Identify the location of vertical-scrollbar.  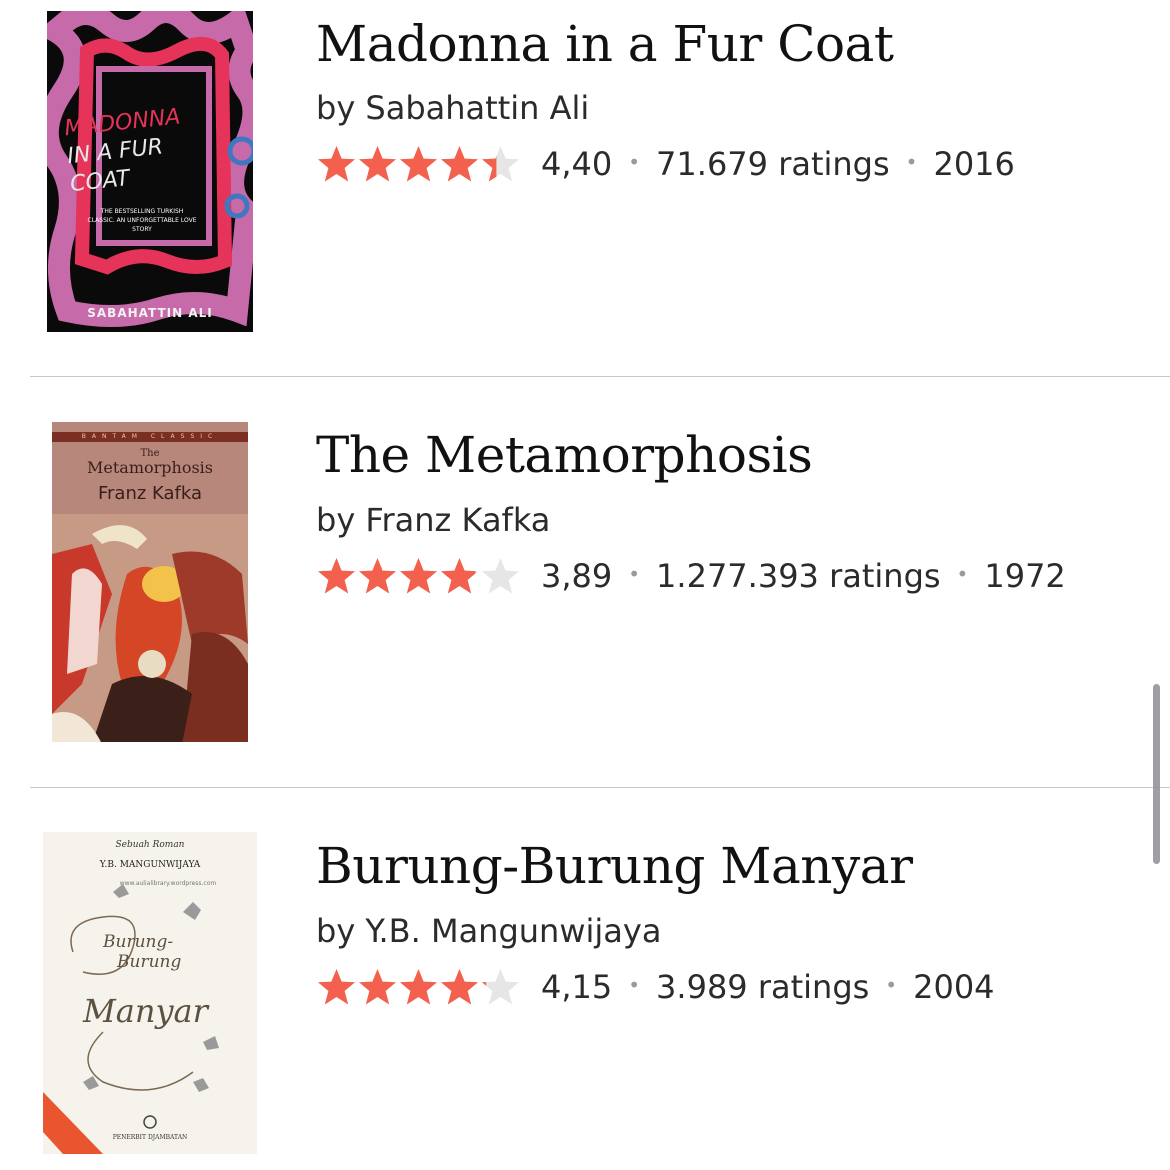
(1156, 774).